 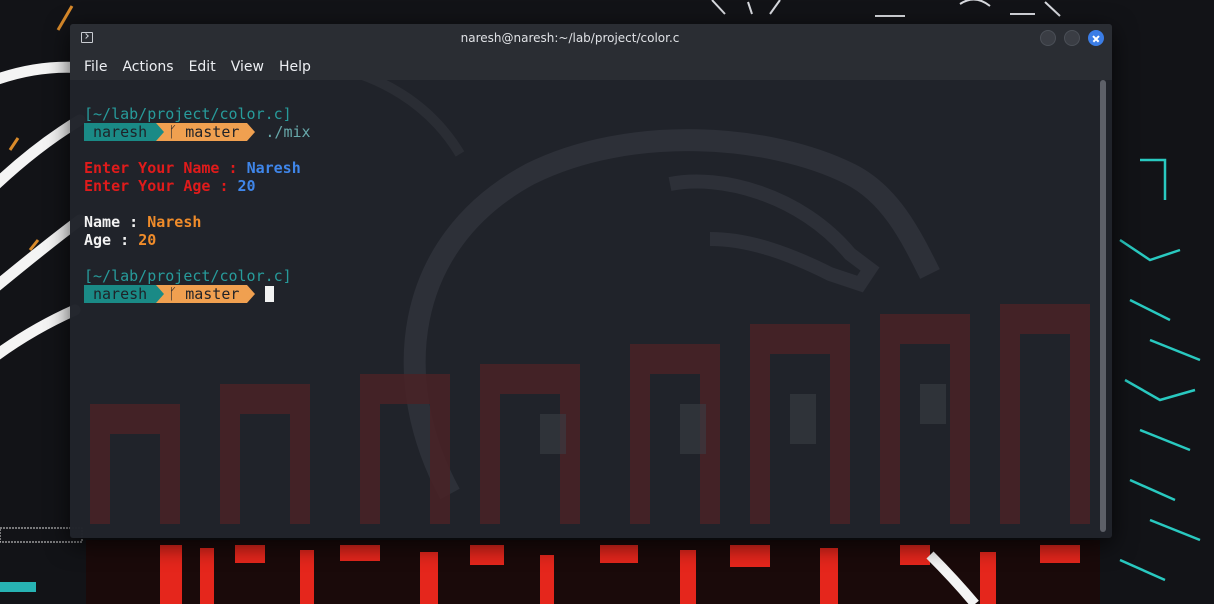 What do you see at coordinates (161, 186) in the screenshot?
I see `age-prompt: Enter Your Age :` at bounding box center [161, 186].